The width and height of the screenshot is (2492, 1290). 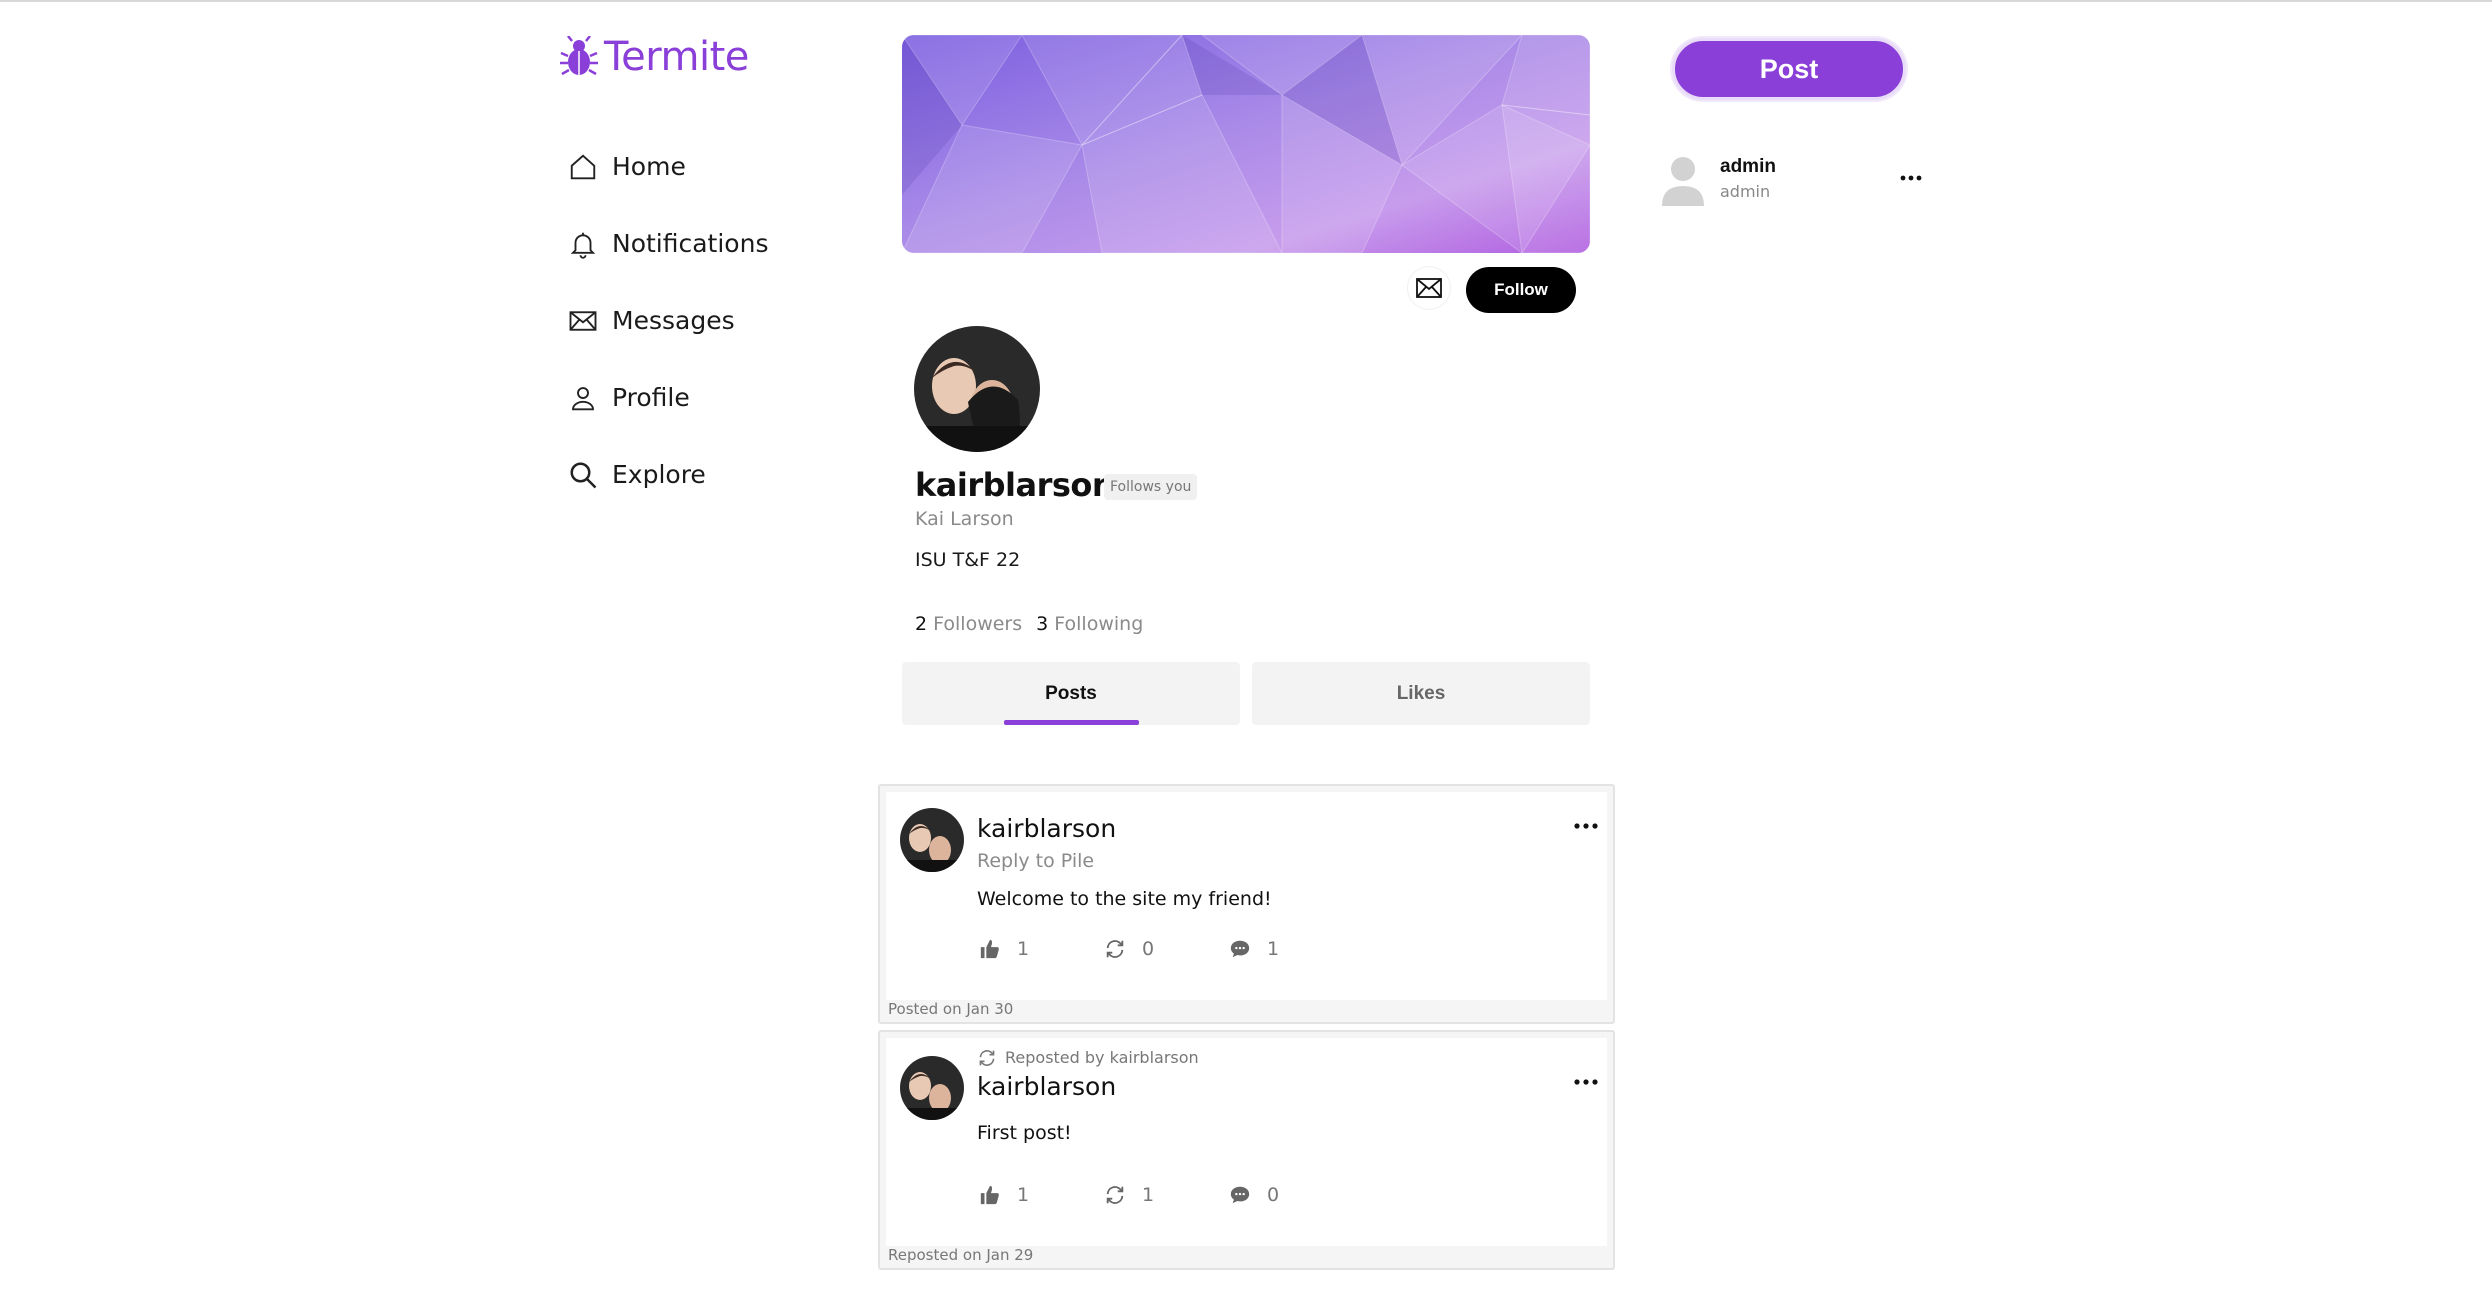 What do you see at coordinates (1151, 487) in the screenshot?
I see `follows-you-badge: Follows you` at bounding box center [1151, 487].